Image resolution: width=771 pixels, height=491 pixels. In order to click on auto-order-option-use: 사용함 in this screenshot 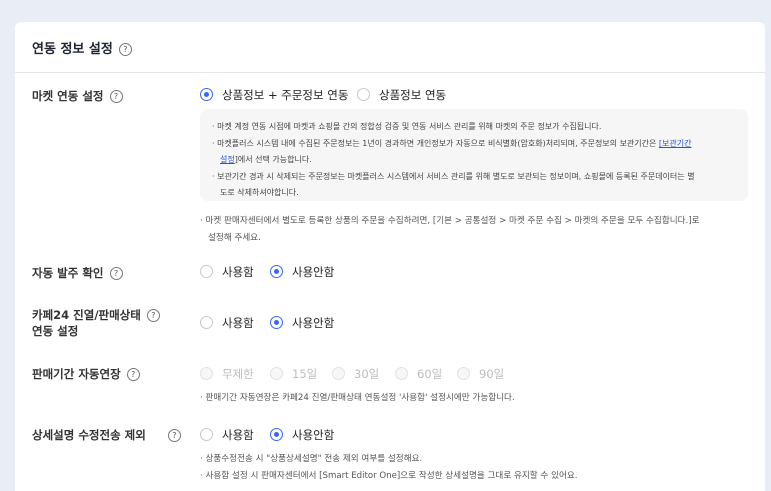, I will do `click(227, 272)`.